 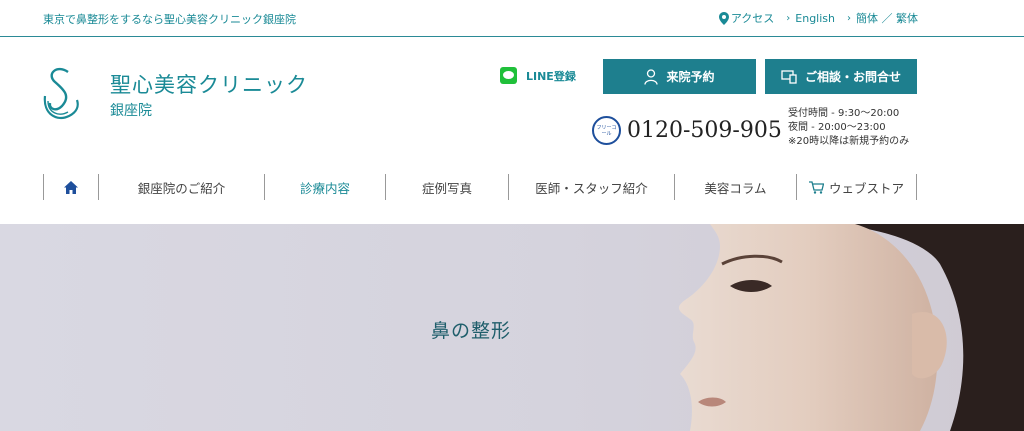 I want to click on hours-line: 受付時間 - 9:30〜20:00, so click(x=844, y=113).